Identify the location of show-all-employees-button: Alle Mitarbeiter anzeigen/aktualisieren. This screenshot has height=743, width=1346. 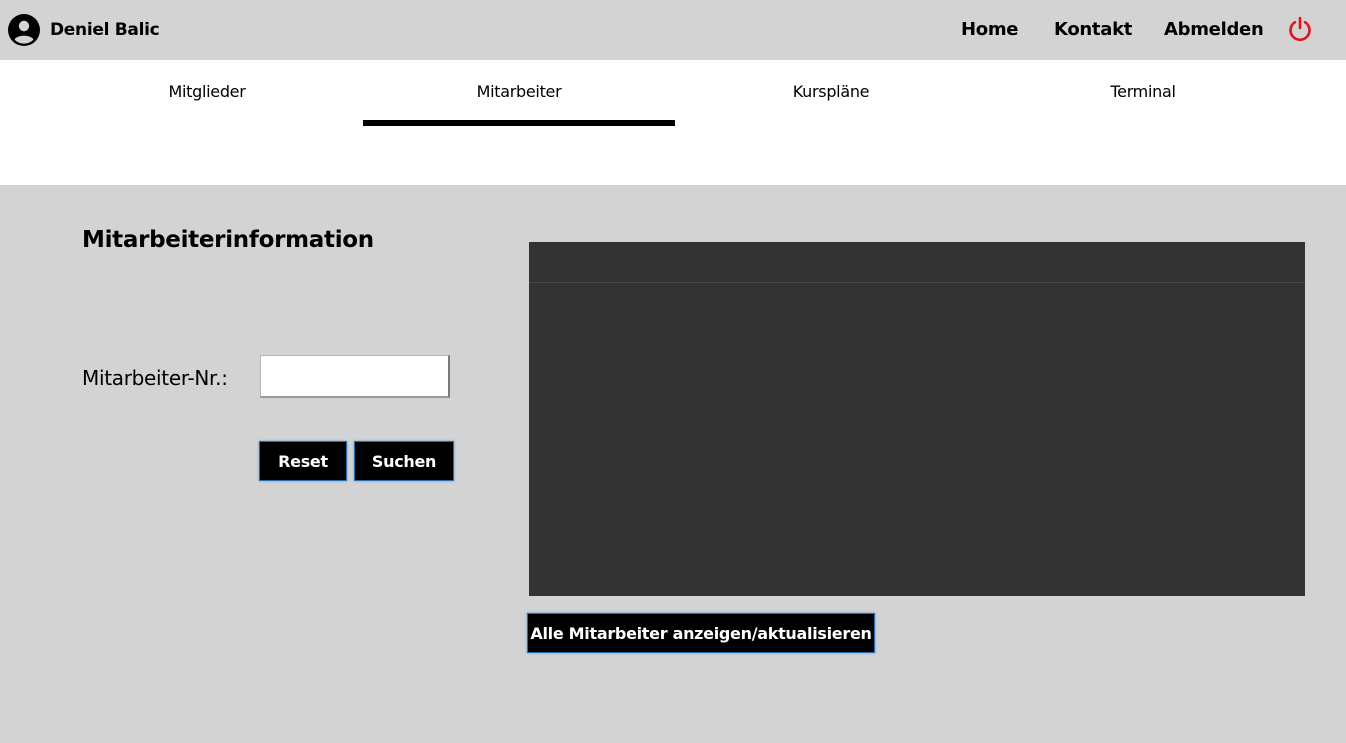
(701, 633).